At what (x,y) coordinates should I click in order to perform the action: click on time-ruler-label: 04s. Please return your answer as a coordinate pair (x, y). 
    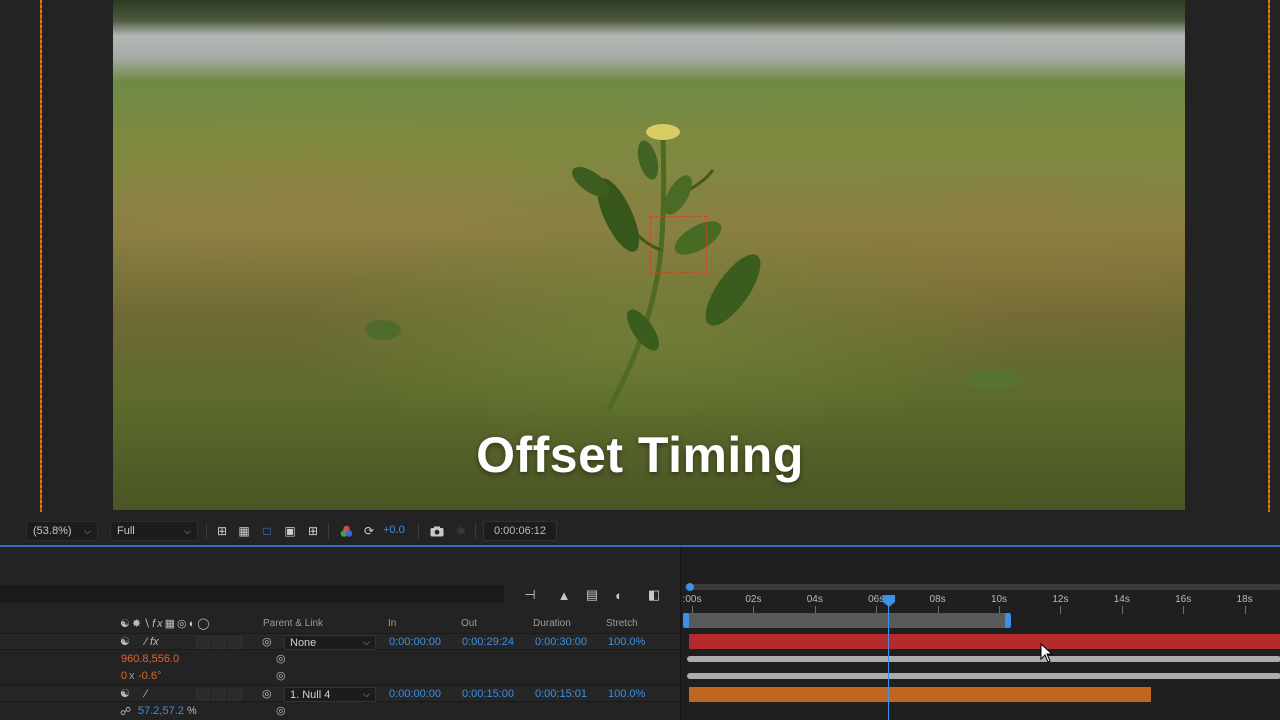
    Looking at the image, I should click on (814, 599).